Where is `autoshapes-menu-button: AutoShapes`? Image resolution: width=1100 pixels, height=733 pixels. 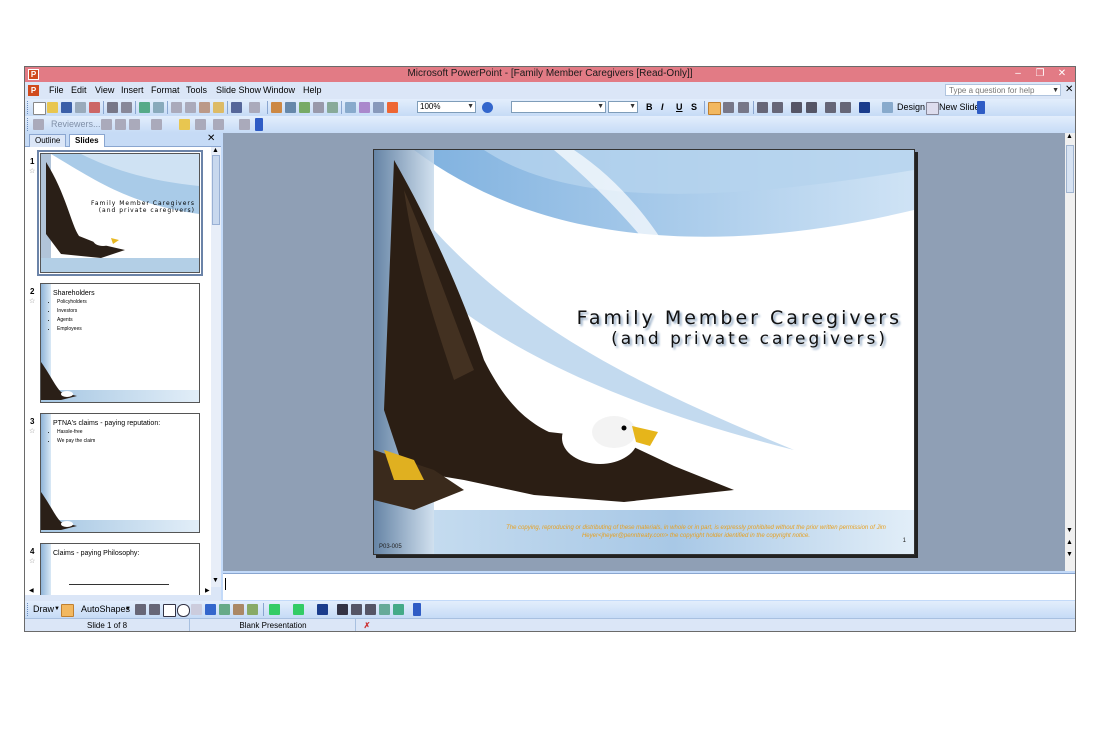
autoshapes-menu-button: AutoShapes is located at coordinates (105, 609).